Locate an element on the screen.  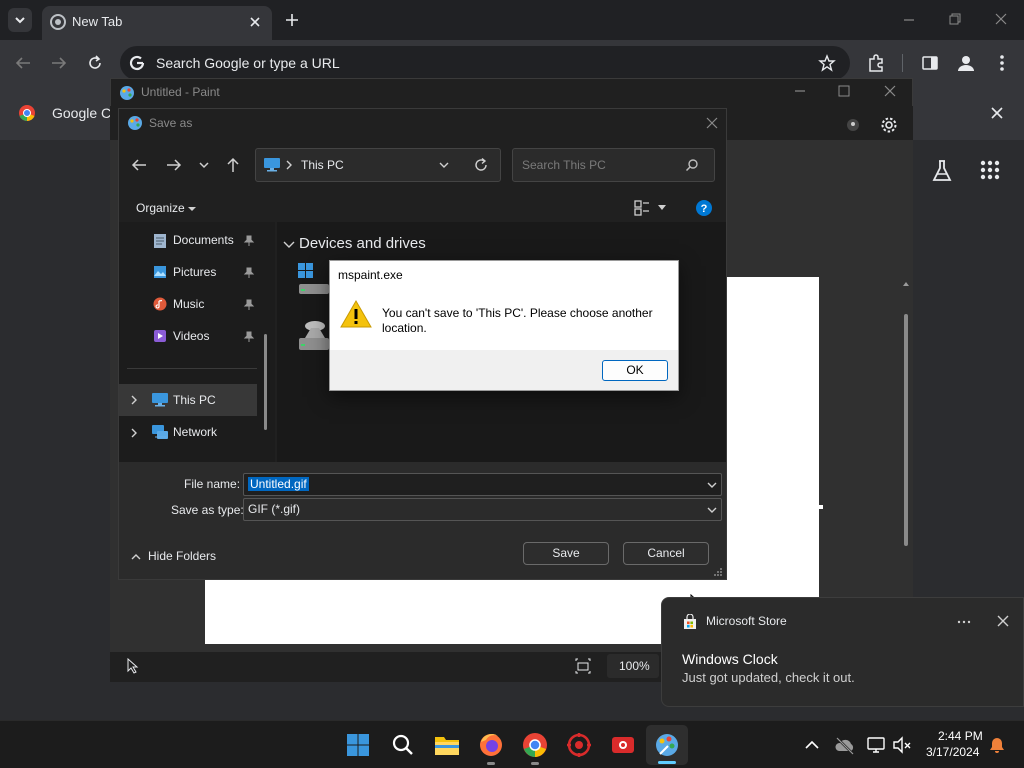
view-options-icon is located at coordinates (642, 208).